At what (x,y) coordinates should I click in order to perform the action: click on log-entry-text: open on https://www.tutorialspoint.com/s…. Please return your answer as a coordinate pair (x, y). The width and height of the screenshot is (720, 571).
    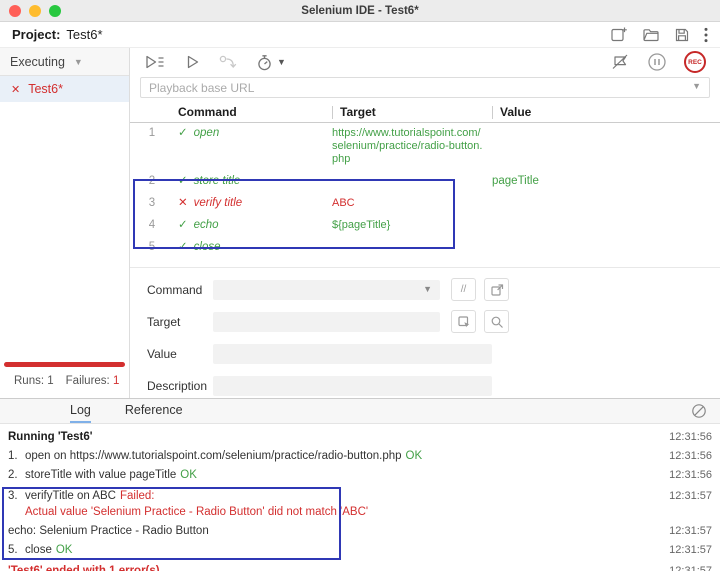
    Looking at the image, I should click on (213, 456).